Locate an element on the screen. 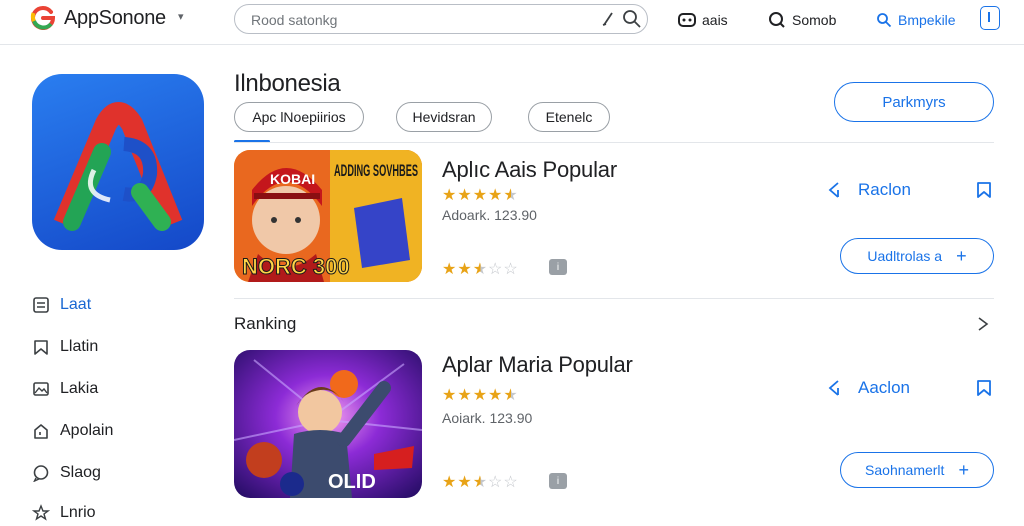 This screenshot has height=526, width=1024. tab-reviews: Hevidsran is located at coordinates (444, 117).